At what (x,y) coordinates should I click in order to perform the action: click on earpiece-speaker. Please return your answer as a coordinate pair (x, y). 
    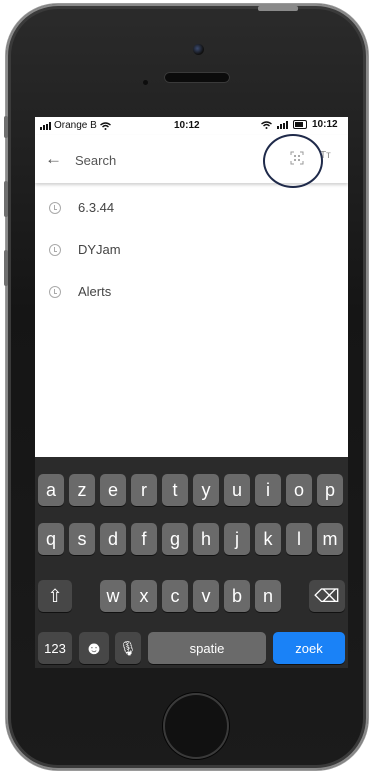
    Looking at the image, I should click on (197, 77).